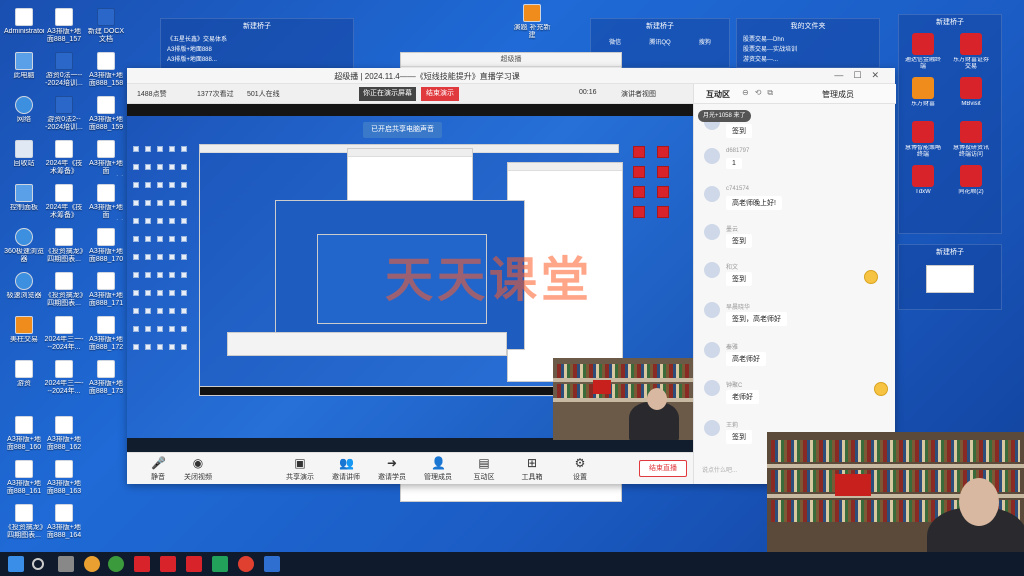  What do you see at coordinates (64, 105) in the screenshot?
I see `word-file-icon` at bounding box center [64, 105].